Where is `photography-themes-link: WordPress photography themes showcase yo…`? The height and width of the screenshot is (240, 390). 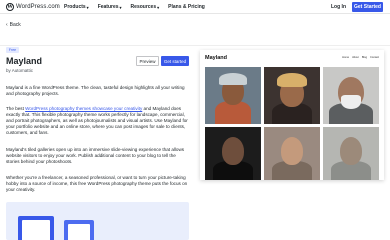
photography-themes-link: WordPress photography themes showcase yo… is located at coordinates (83, 108).